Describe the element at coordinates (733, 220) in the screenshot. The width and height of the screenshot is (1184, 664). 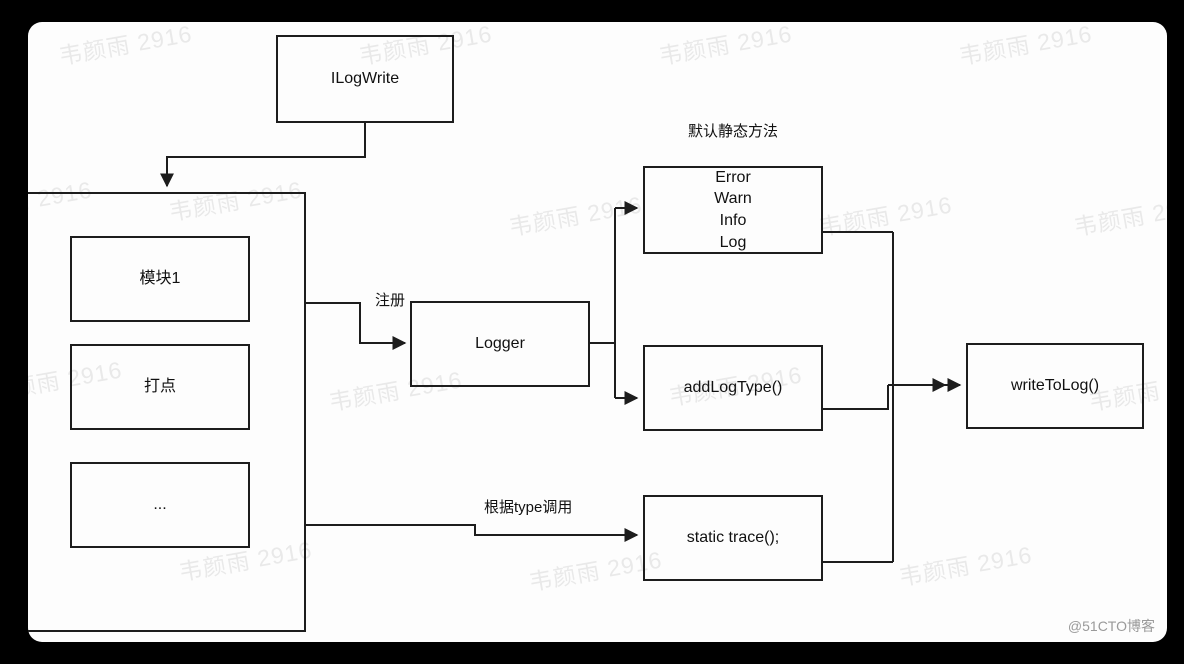
I see `log-level-info: Info` at that location.